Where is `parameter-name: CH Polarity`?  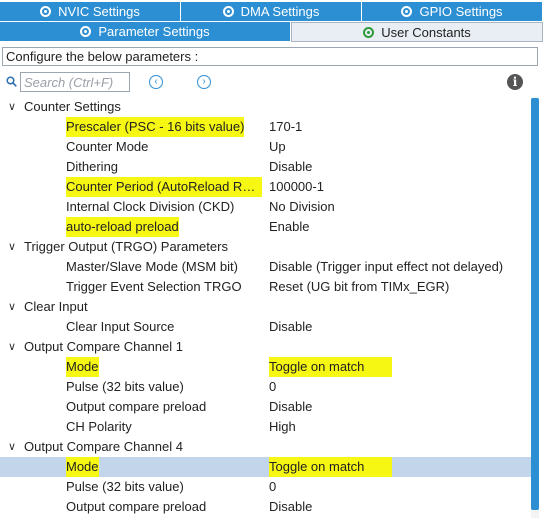 parameter-name: CH Polarity is located at coordinates (99, 426).